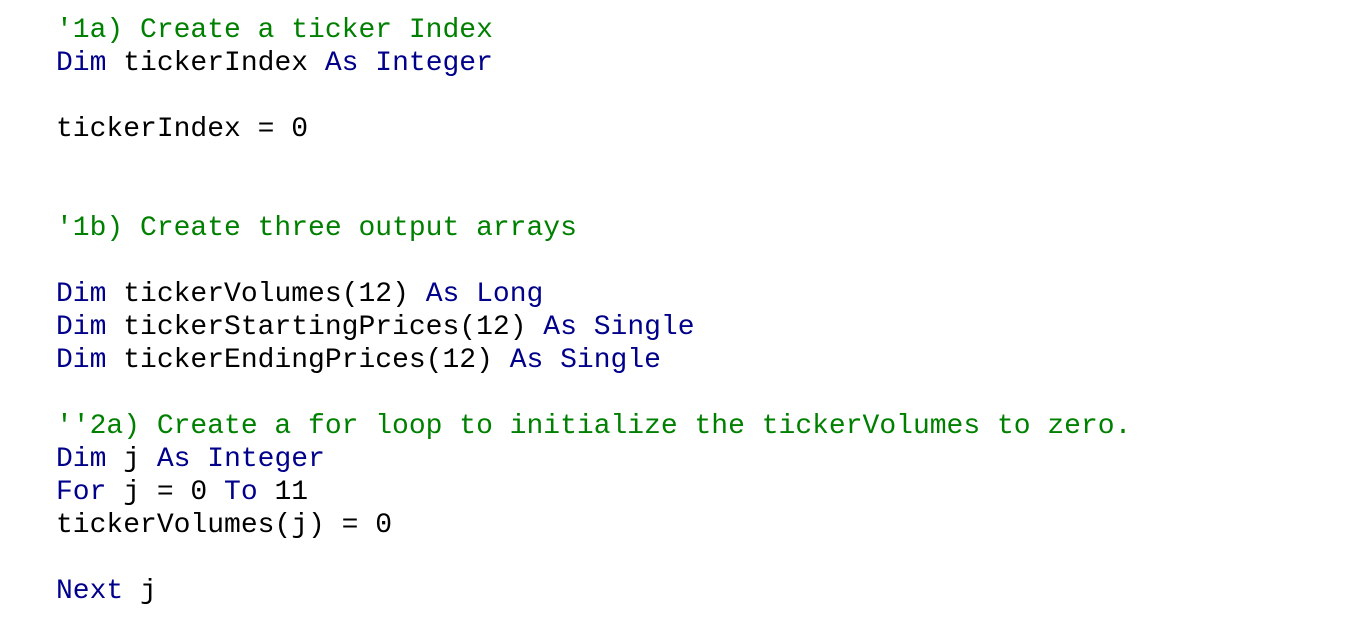 This screenshot has width=1350, height=642. I want to click on code-line: Dim tickerEndingPrices(12) As Single, so click(593, 360).